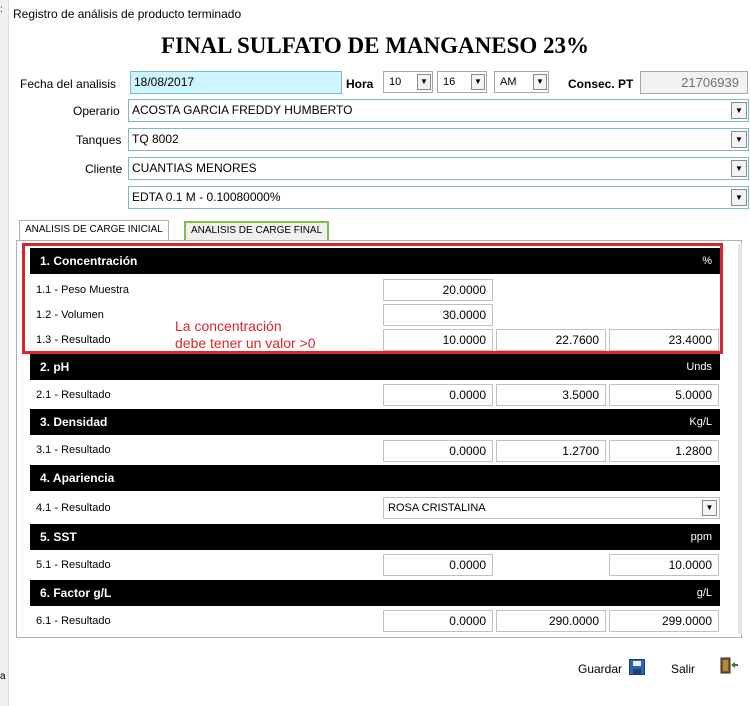 The image size is (750, 706). What do you see at coordinates (664, 621) in the screenshot?
I see `factor-max-field: 299.0000` at bounding box center [664, 621].